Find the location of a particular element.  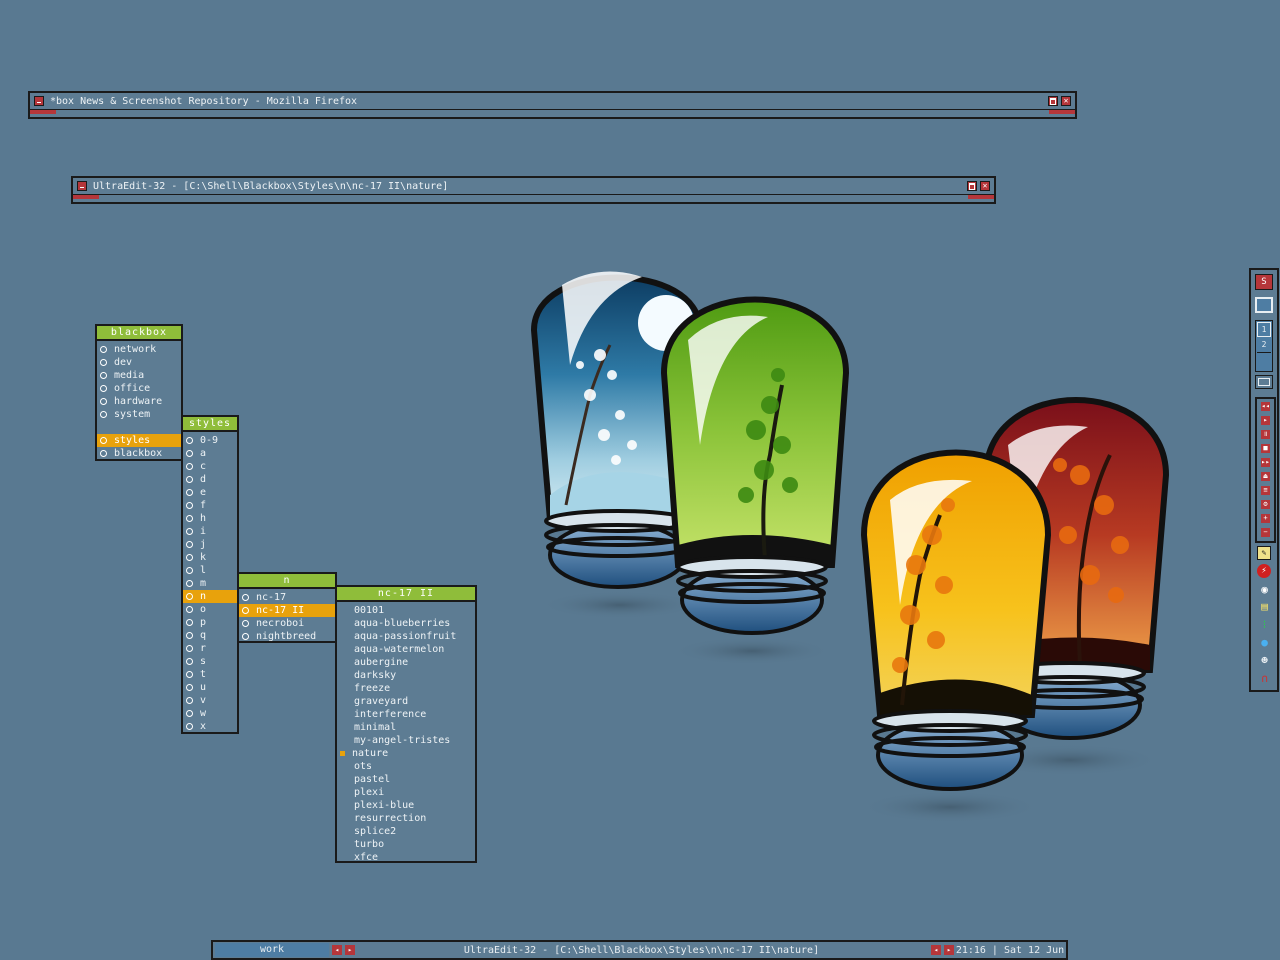

menu-item: f is located at coordinates (210, 505).